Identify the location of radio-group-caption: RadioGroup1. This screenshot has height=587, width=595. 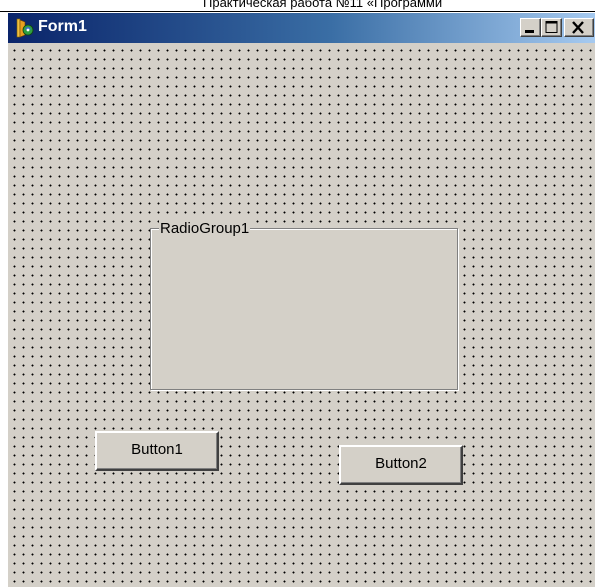
(205, 228).